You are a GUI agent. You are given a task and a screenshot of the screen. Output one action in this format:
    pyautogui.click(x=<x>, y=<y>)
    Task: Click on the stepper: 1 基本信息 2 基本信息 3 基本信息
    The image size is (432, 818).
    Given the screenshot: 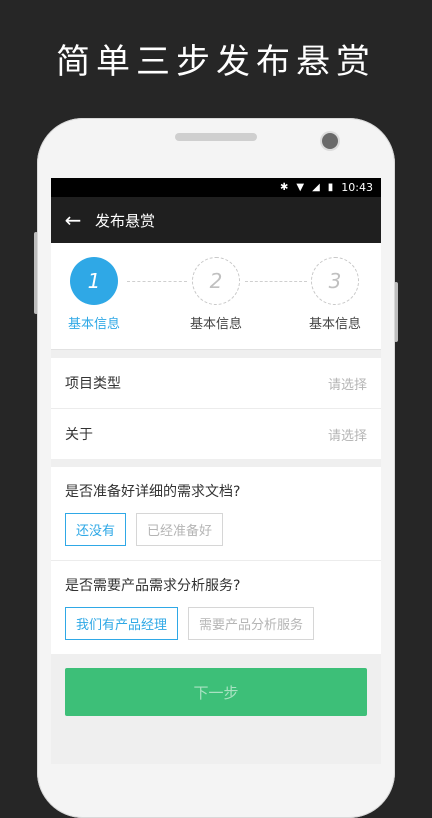 What is the action you would take?
    pyautogui.click(x=216, y=296)
    